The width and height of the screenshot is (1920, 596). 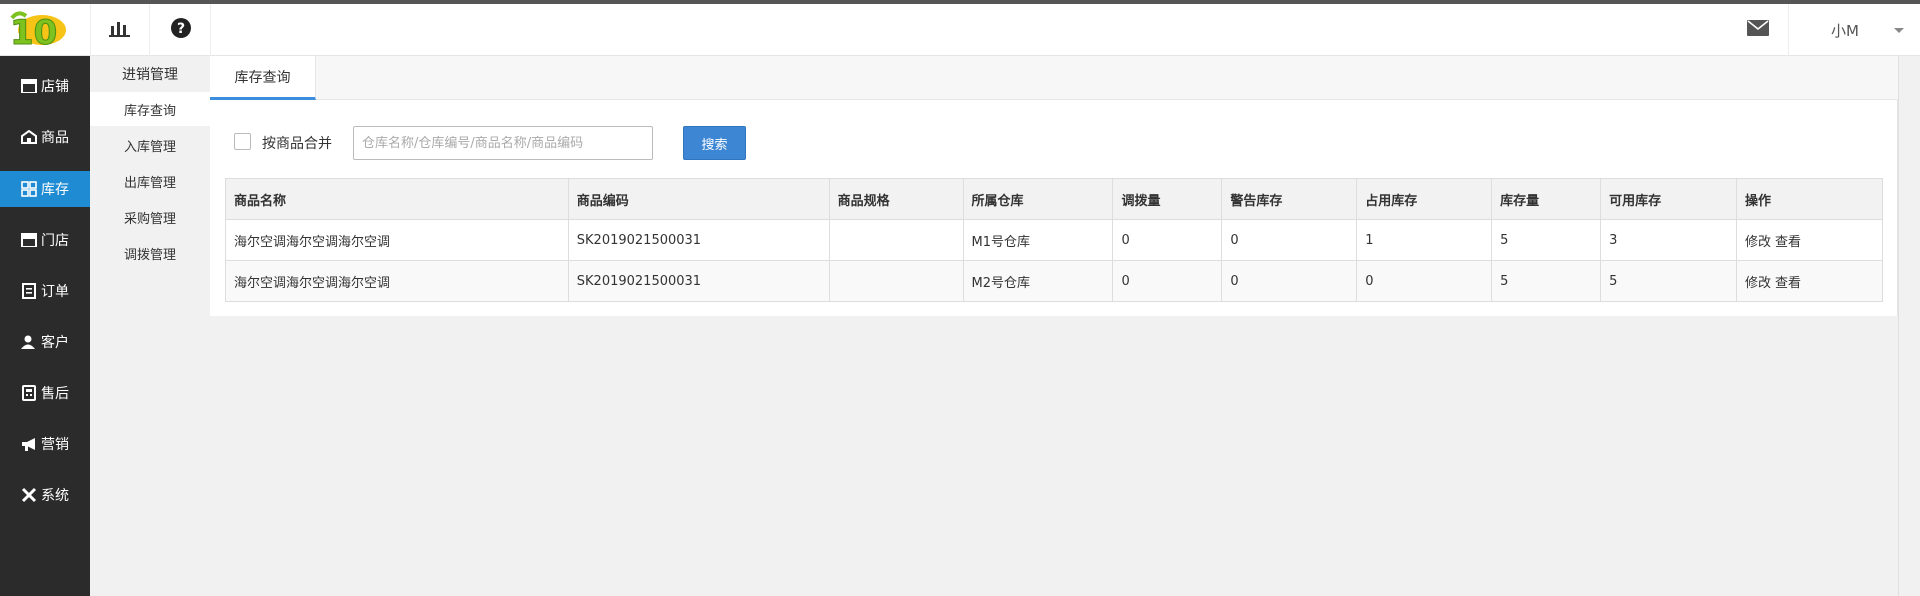 I want to click on right-scroll-strip, so click(x=1909, y=326).